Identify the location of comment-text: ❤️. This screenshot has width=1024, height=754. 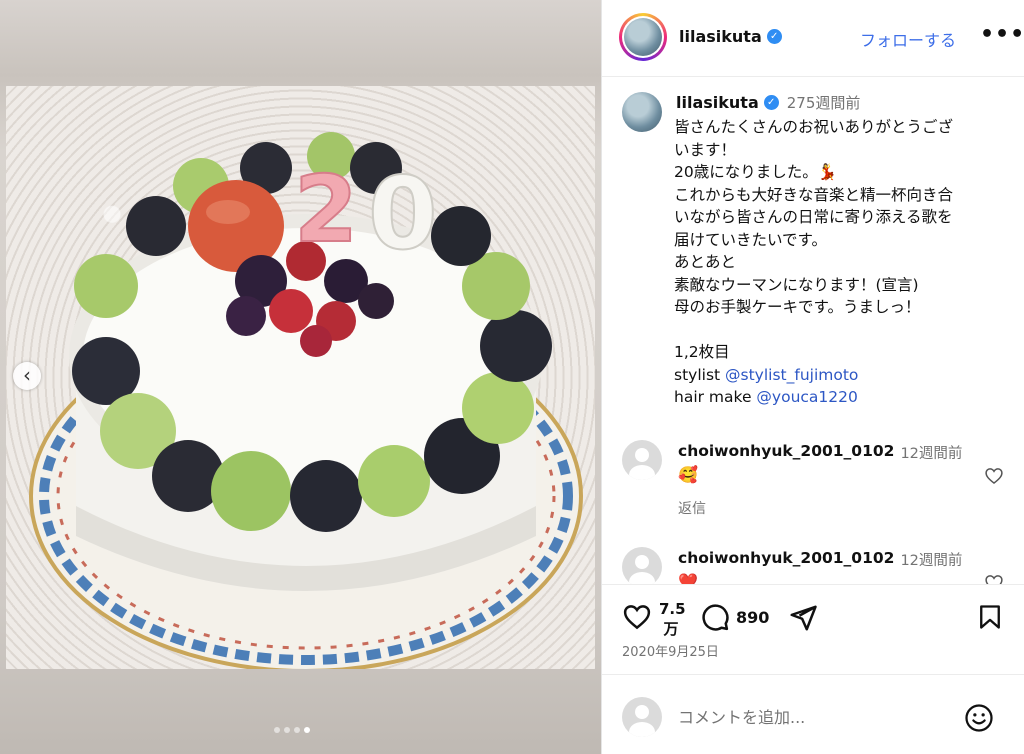
(688, 578).